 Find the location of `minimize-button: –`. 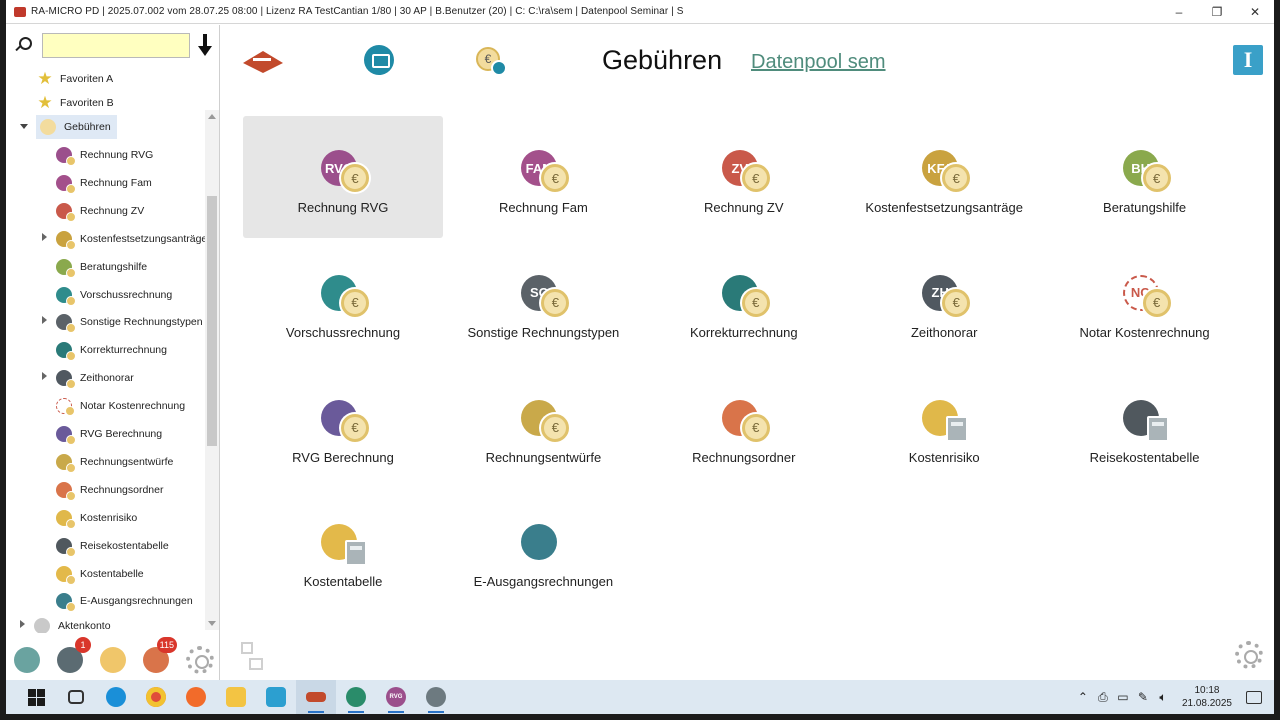

minimize-button: – is located at coordinates (1179, 12).